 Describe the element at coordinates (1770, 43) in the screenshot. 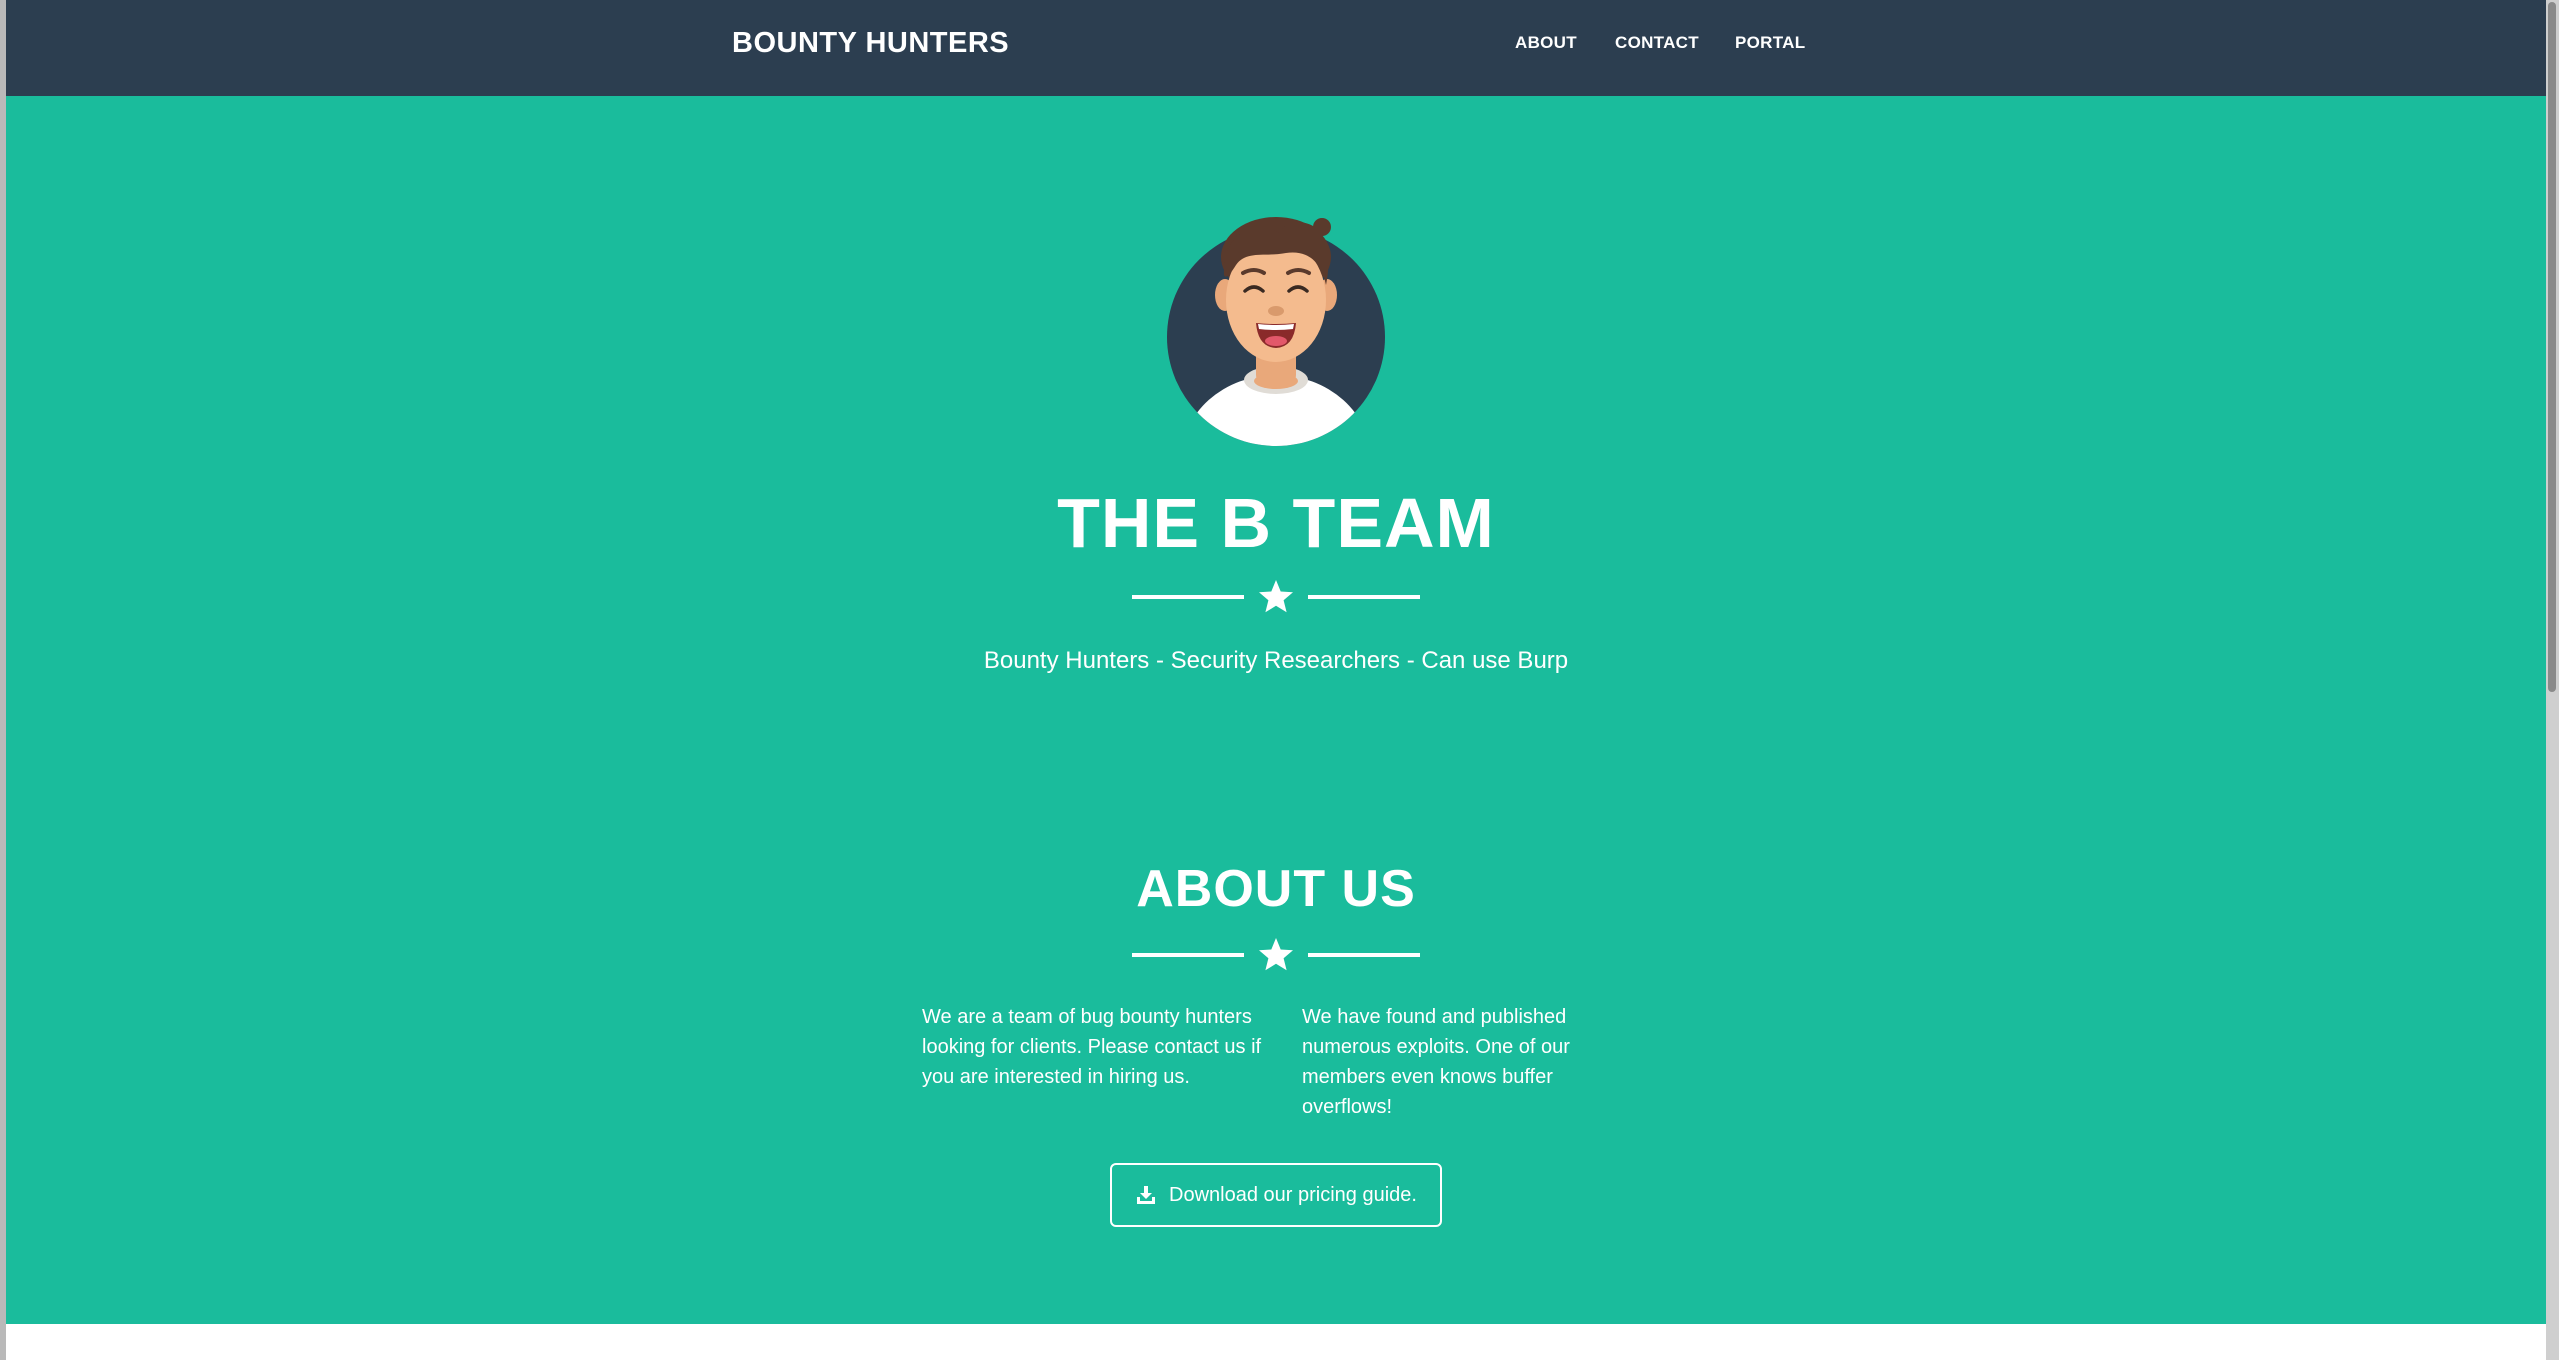

I see `nav-link-portal: PORTAL` at that location.